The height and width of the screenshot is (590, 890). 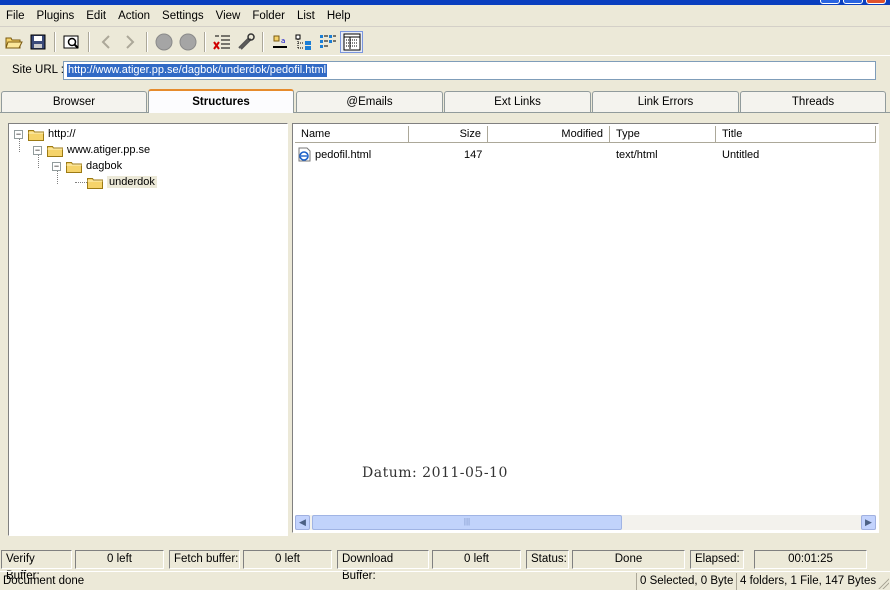 I want to click on verify-buffer-label: Verify Buffer:, so click(x=36, y=566).